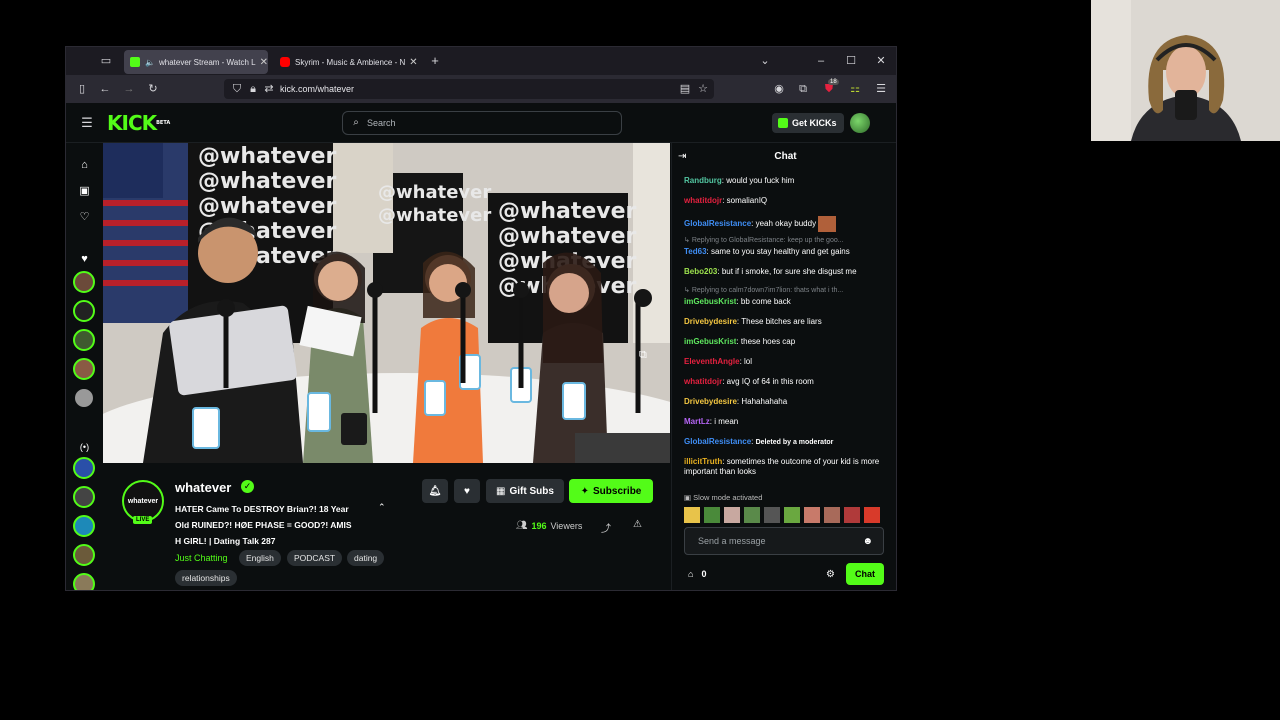 The height and width of the screenshot is (720, 1280). Describe the element at coordinates (851, 61) in the screenshot. I see `maximize-icon: ☐` at that location.